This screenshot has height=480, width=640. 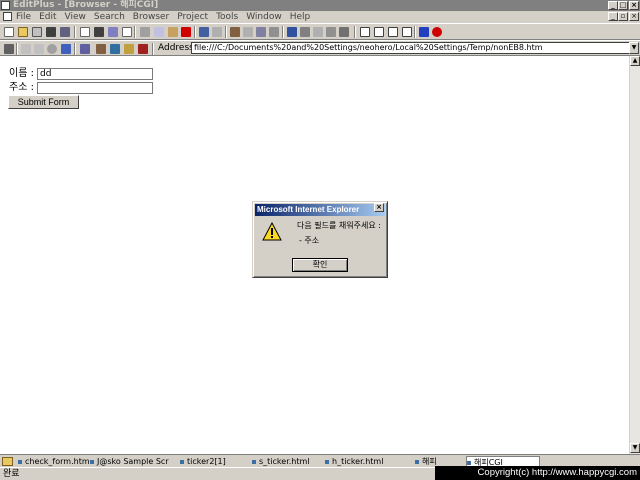 What do you see at coordinates (261, 32) in the screenshot?
I see `find-in-files-icon` at bounding box center [261, 32].